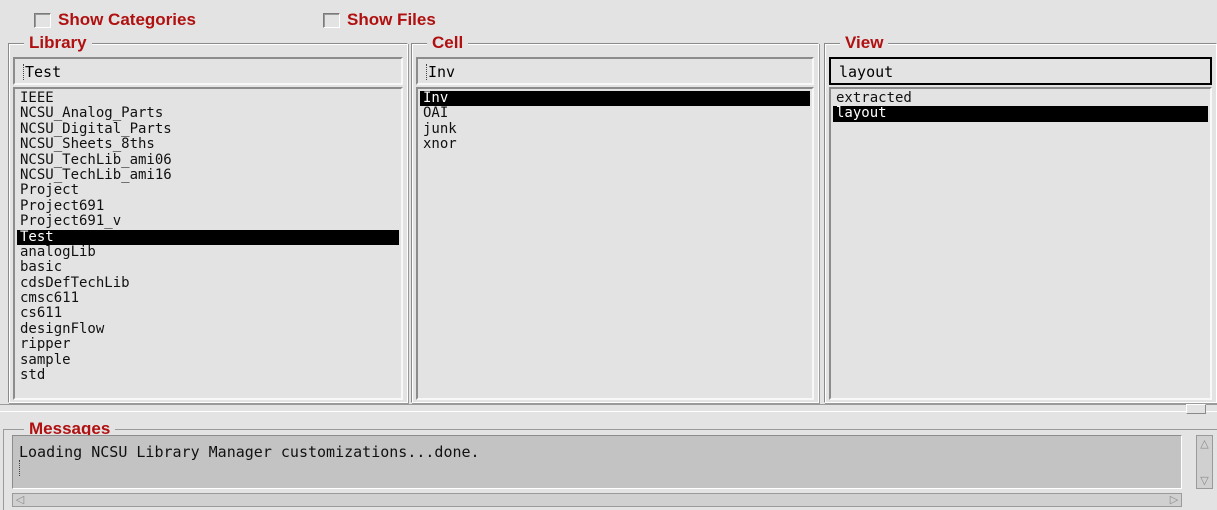 This screenshot has height=510, width=1217. I want to click on scroll-up-arrow-icon: △, so click(1204, 443).